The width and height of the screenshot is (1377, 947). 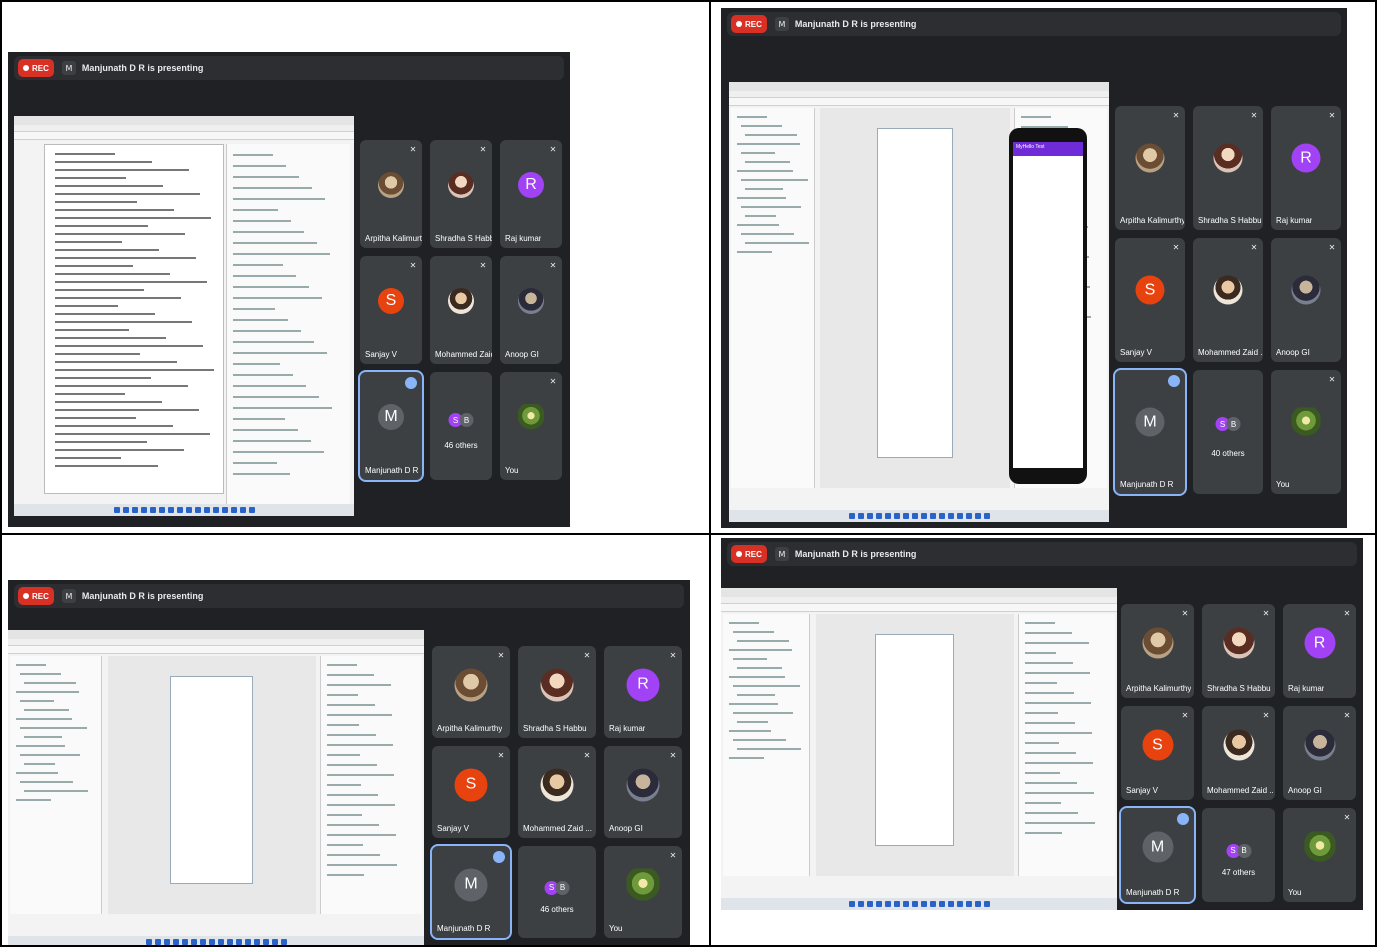 What do you see at coordinates (1228, 432) in the screenshot?
I see `others-tile: S B 40 others` at bounding box center [1228, 432].